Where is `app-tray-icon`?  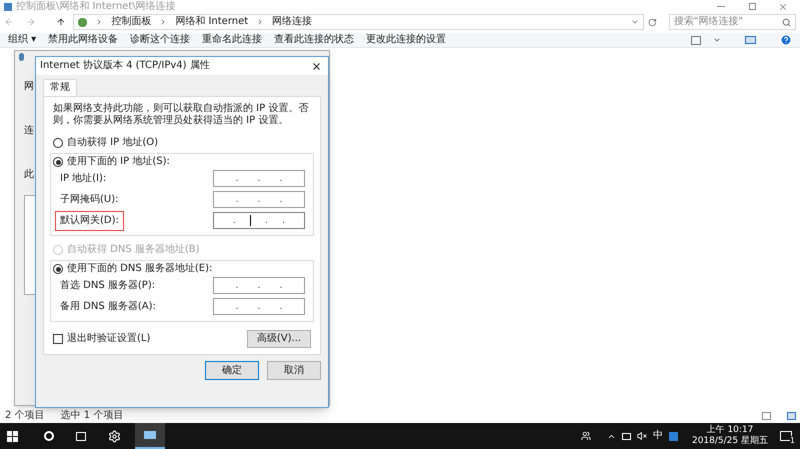
app-tray-icon is located at coordinates (673, 436).